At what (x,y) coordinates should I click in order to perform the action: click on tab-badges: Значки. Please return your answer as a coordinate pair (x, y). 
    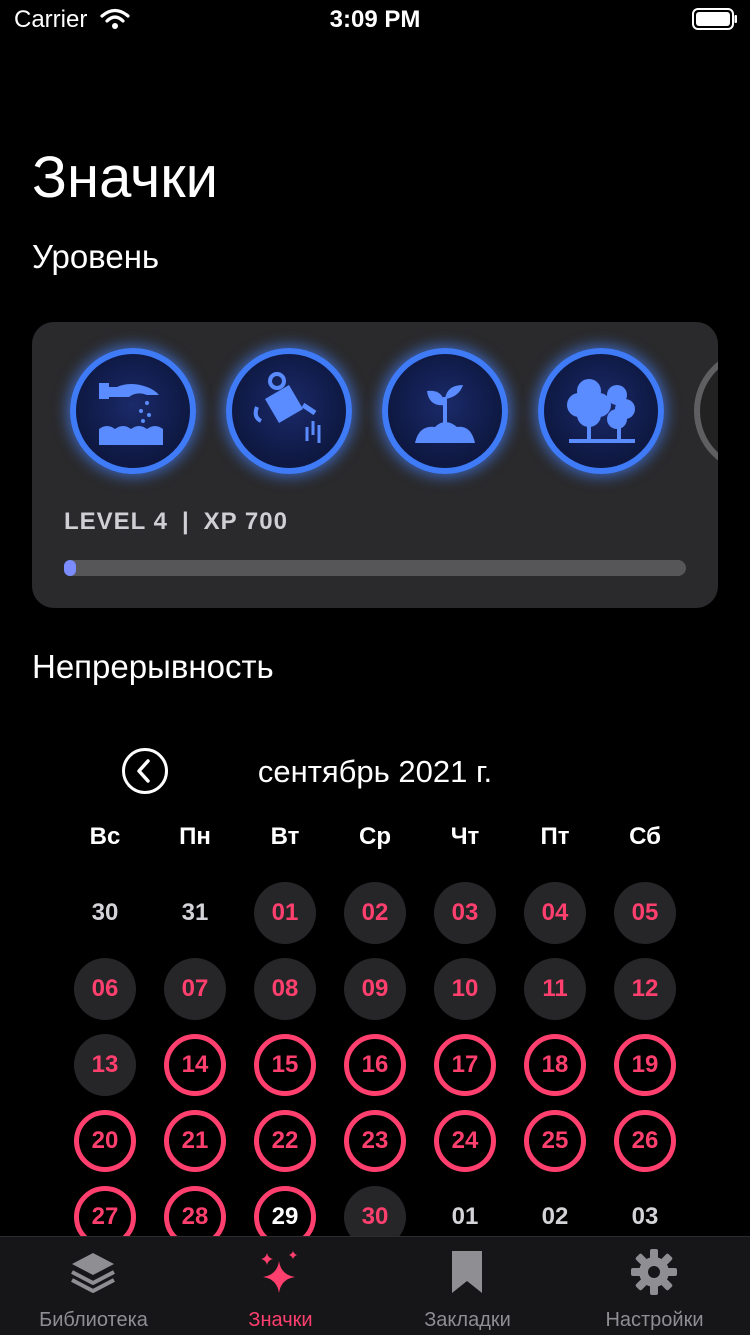
    Looking at the image, I should click on (280, 1286).